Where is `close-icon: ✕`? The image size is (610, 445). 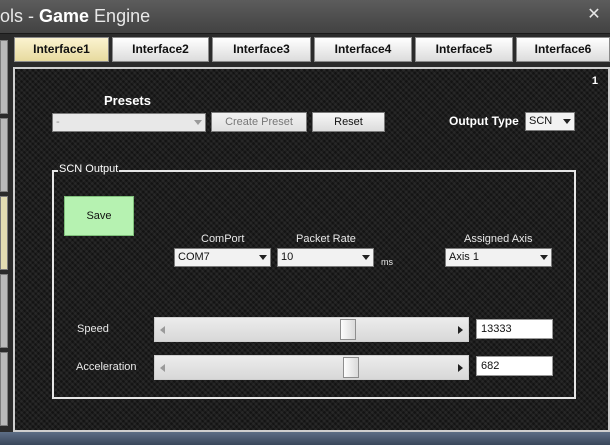 close-icon: ✕ is located at coordinates (594, 15).